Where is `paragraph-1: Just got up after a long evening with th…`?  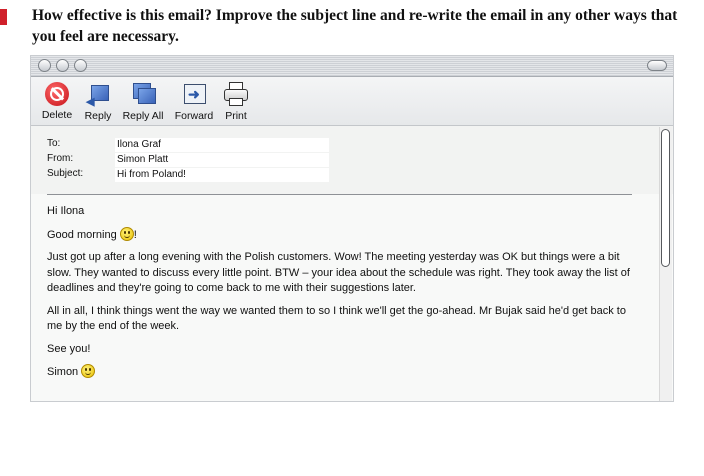 paragraph-1: Just got up after a long evening with th… is located at coordinates (338, 272).